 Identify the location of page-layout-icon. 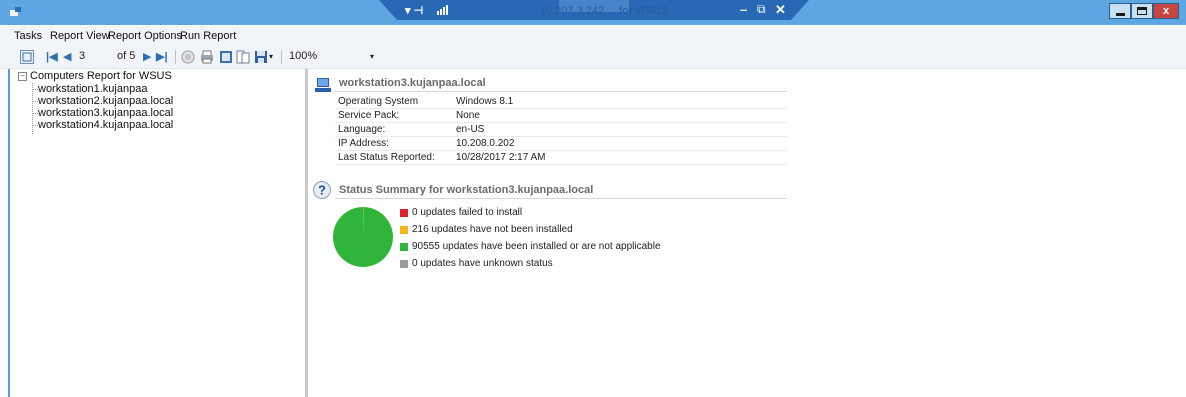
(243, 57).